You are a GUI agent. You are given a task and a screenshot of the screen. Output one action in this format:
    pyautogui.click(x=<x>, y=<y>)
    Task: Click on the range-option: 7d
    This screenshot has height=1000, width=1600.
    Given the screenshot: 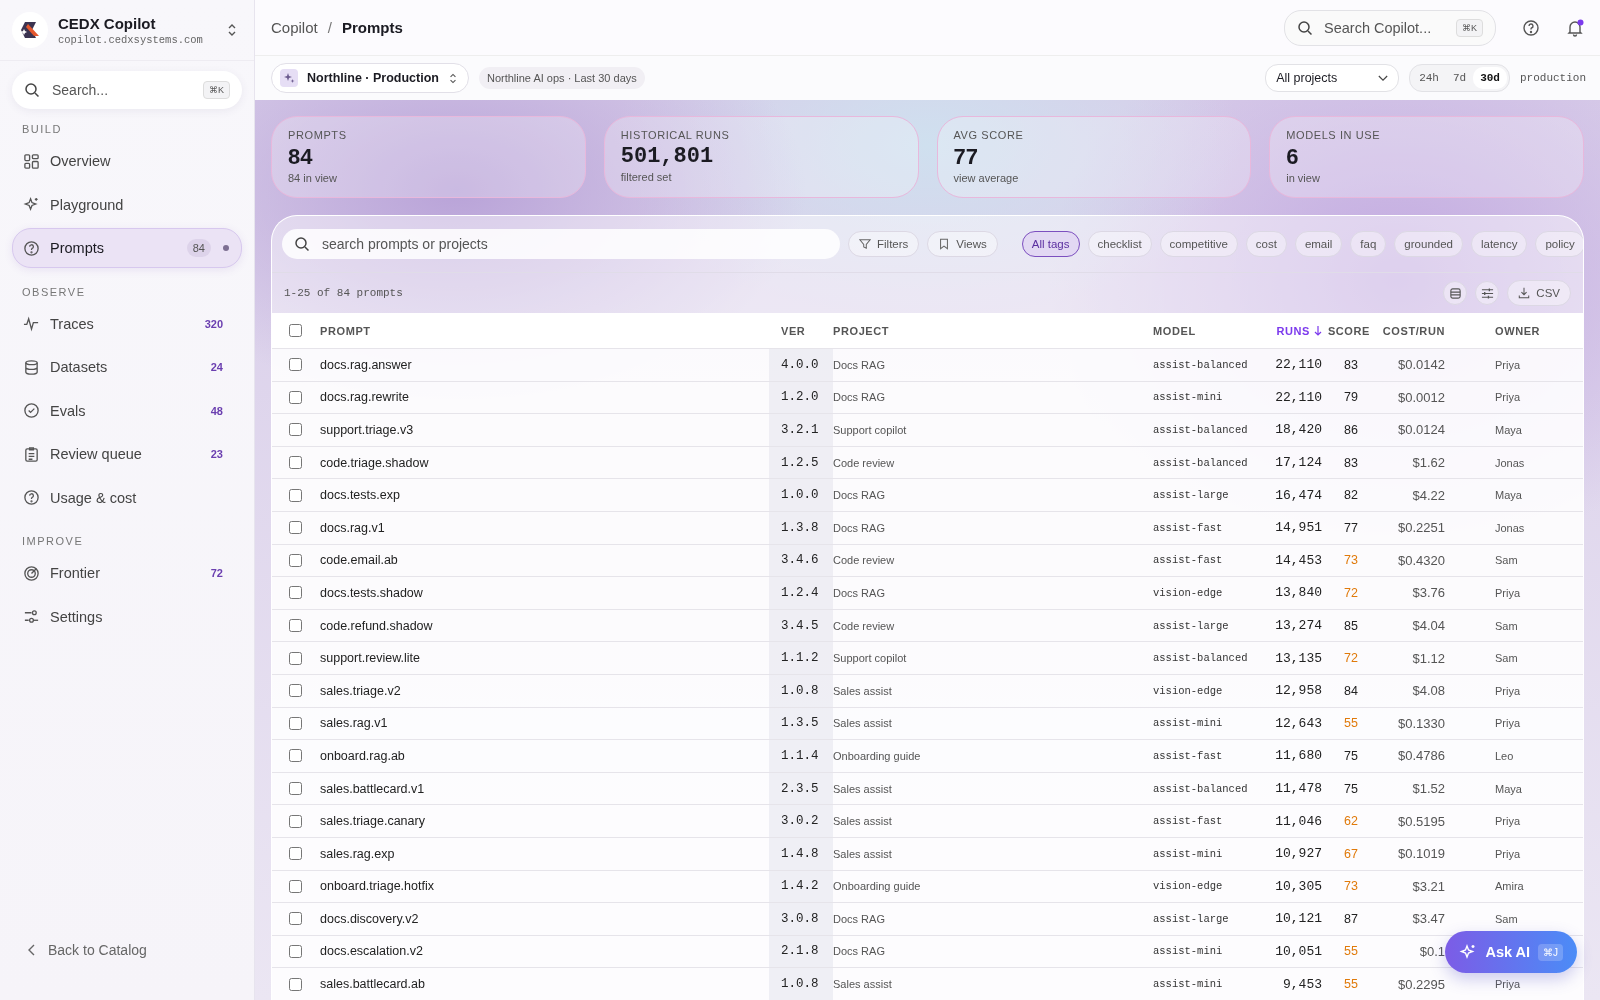 What is the action you would take?
    pyautogui.click(x=1459, y=78)
    